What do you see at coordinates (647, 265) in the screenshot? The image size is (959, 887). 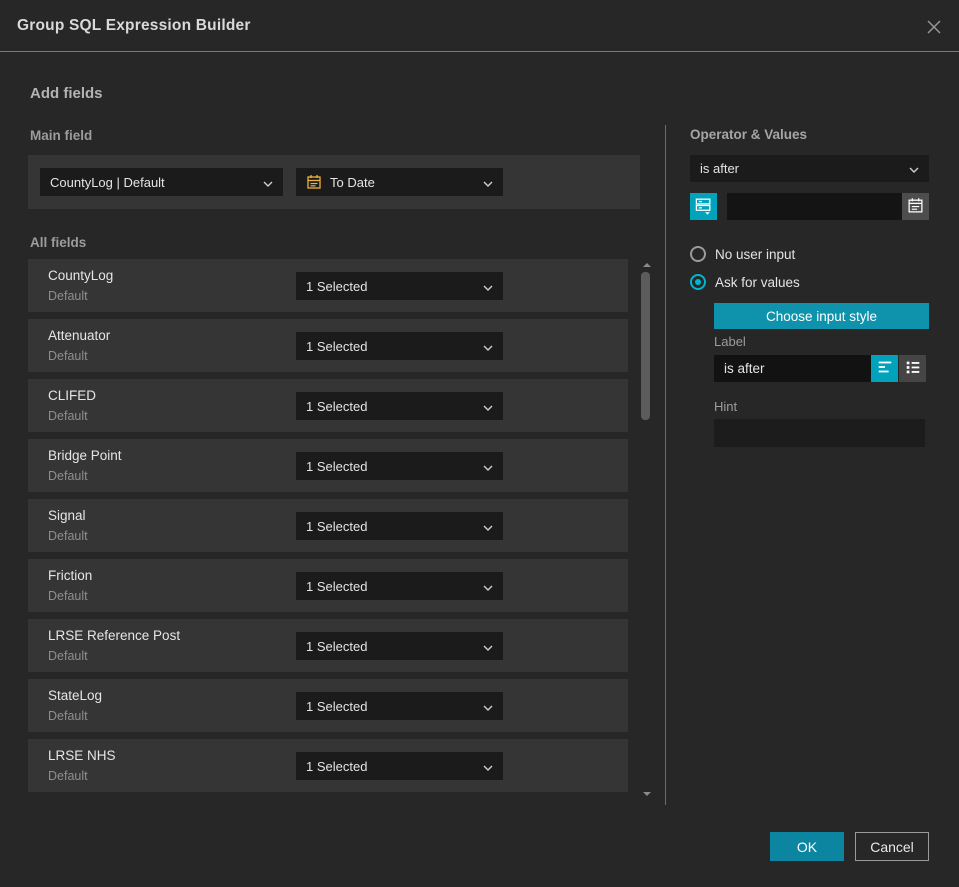 I see `scrollbar-up-arrow` at bounding box center [647, 265].